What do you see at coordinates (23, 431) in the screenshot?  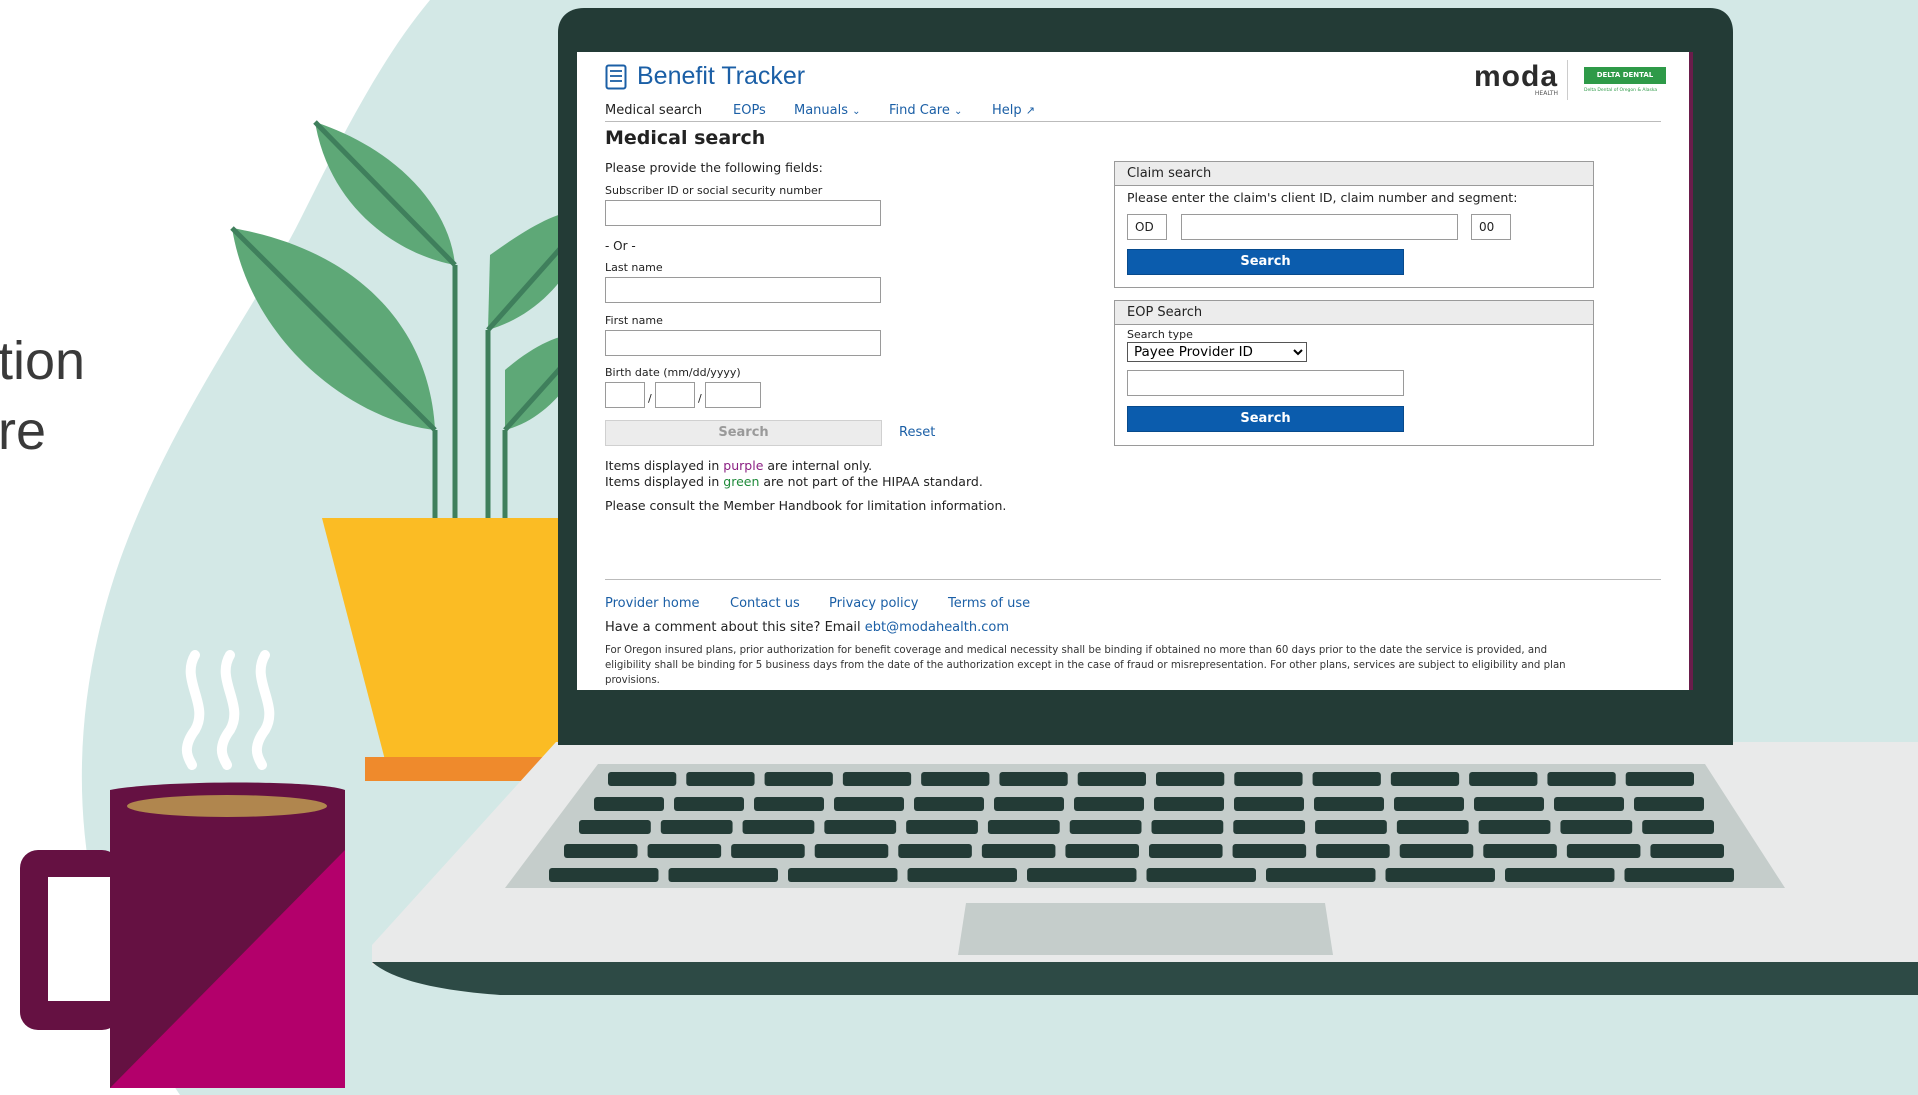 I see `side-text-line2: re` at bounding box center [23, 431].